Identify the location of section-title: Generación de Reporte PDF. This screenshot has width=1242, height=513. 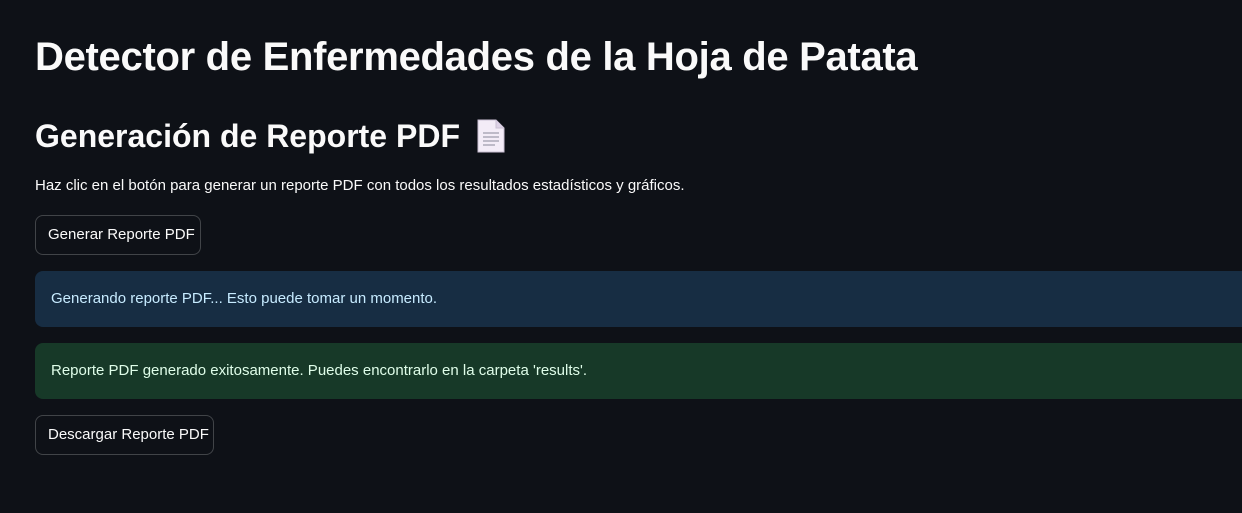
(270, 136).